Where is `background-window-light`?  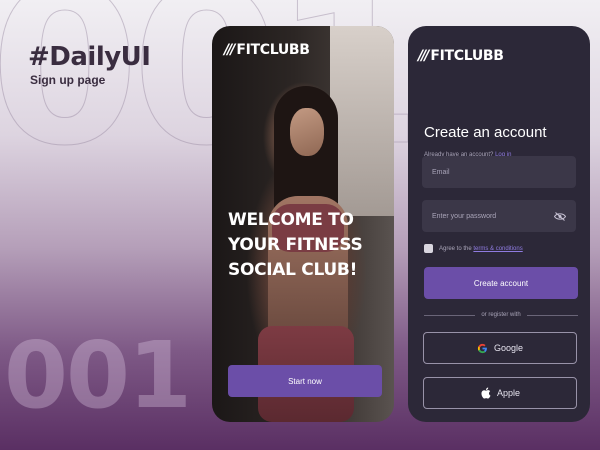 background-window-light is located at coordinates (362, 121).